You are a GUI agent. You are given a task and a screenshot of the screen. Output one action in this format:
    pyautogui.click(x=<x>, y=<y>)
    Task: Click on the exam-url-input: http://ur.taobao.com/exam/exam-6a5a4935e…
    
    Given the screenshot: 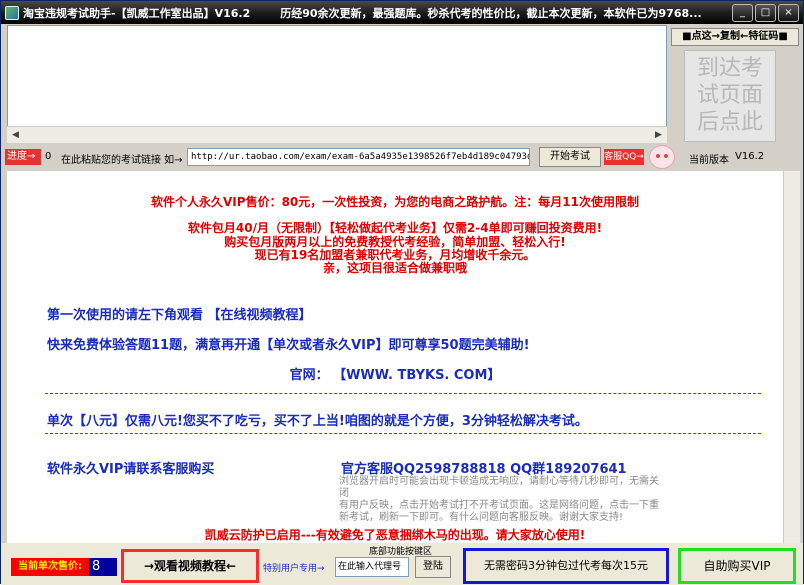 What is the action you would take?
    pyautogui.click(x=358, y=157)
    